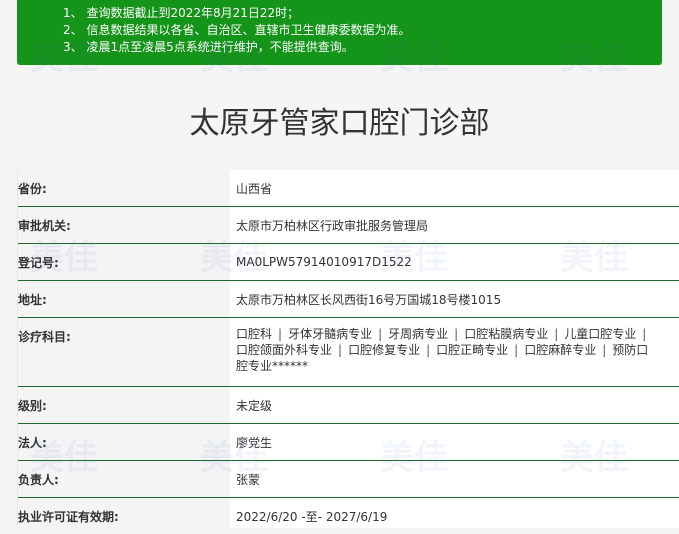  I want to click on row-approval: 审批机关: 太原市万柏林区行政审批服务管理局, so click(348, 225).